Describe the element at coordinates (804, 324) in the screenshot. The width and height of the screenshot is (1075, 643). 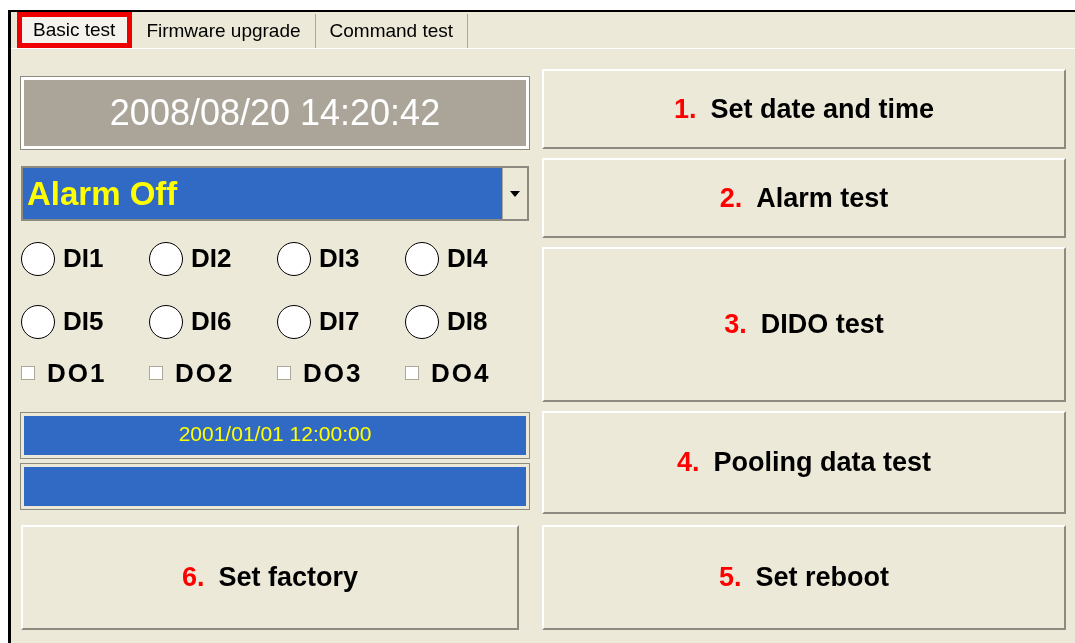
I see `action-button: 3. DIDO test` at that location.